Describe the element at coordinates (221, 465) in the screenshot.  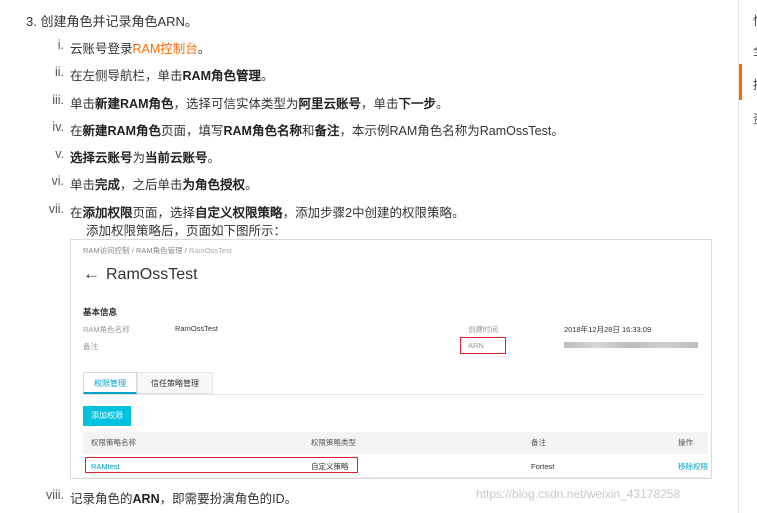
I see `policy-row-highlight-box` at that location.